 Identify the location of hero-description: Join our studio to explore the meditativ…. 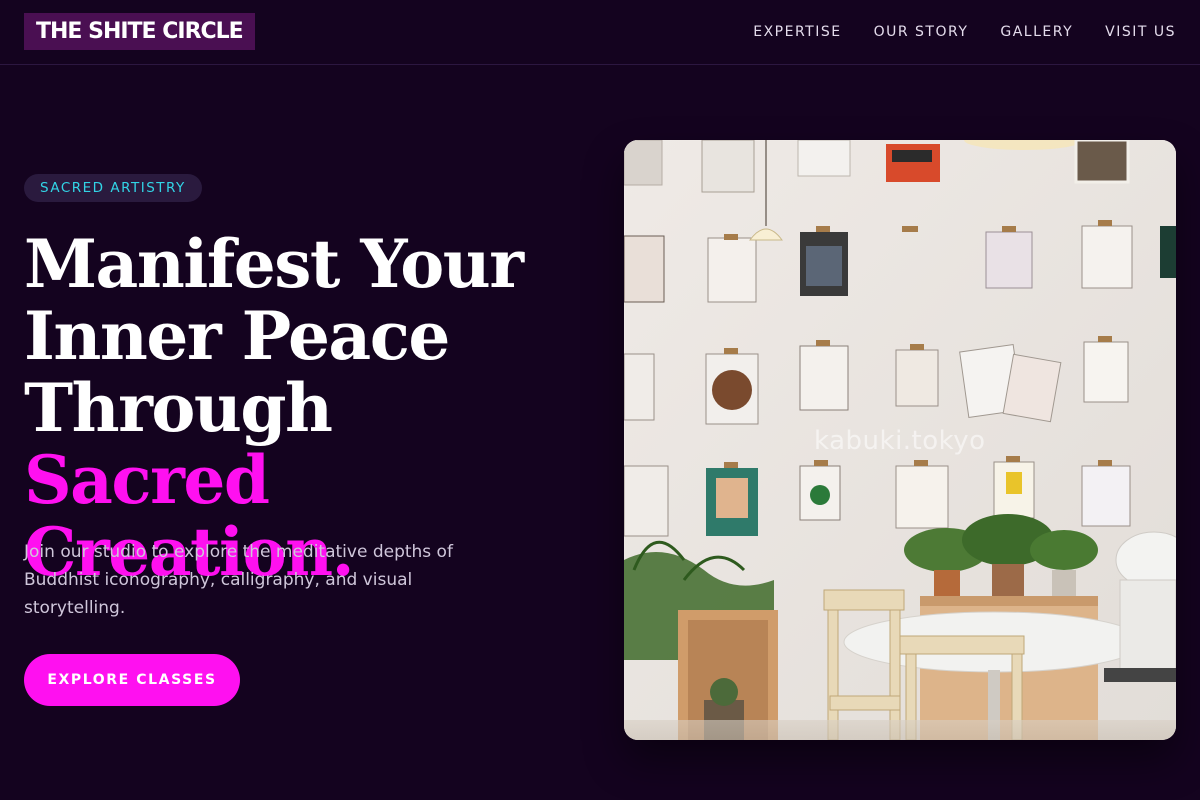
(238, 580).